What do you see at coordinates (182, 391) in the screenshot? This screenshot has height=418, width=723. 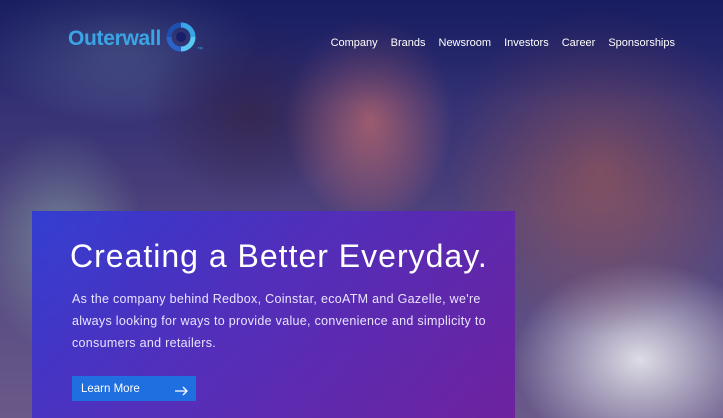 I see `arrow-right-icon` at bounding box center [182, 391].